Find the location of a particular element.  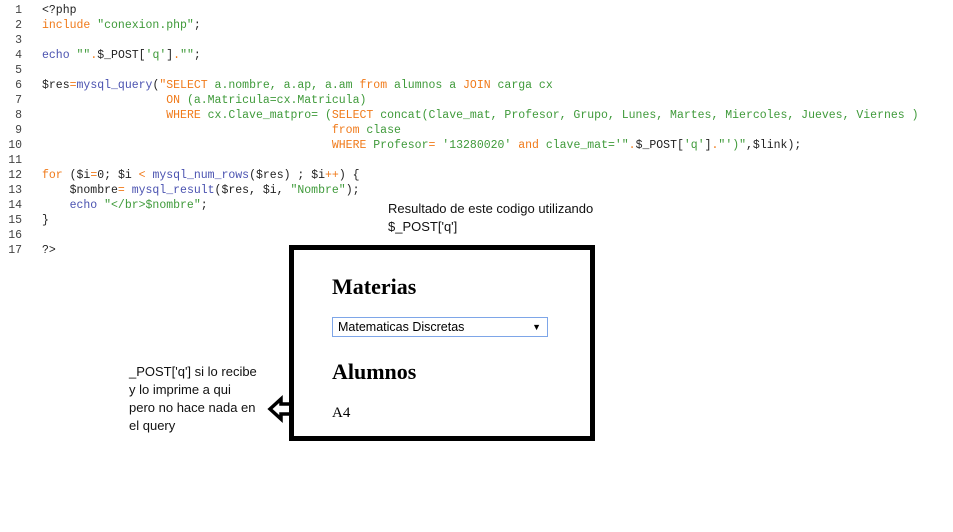

chevron-down-icon: ▼ is located at coordinates (536, 327).